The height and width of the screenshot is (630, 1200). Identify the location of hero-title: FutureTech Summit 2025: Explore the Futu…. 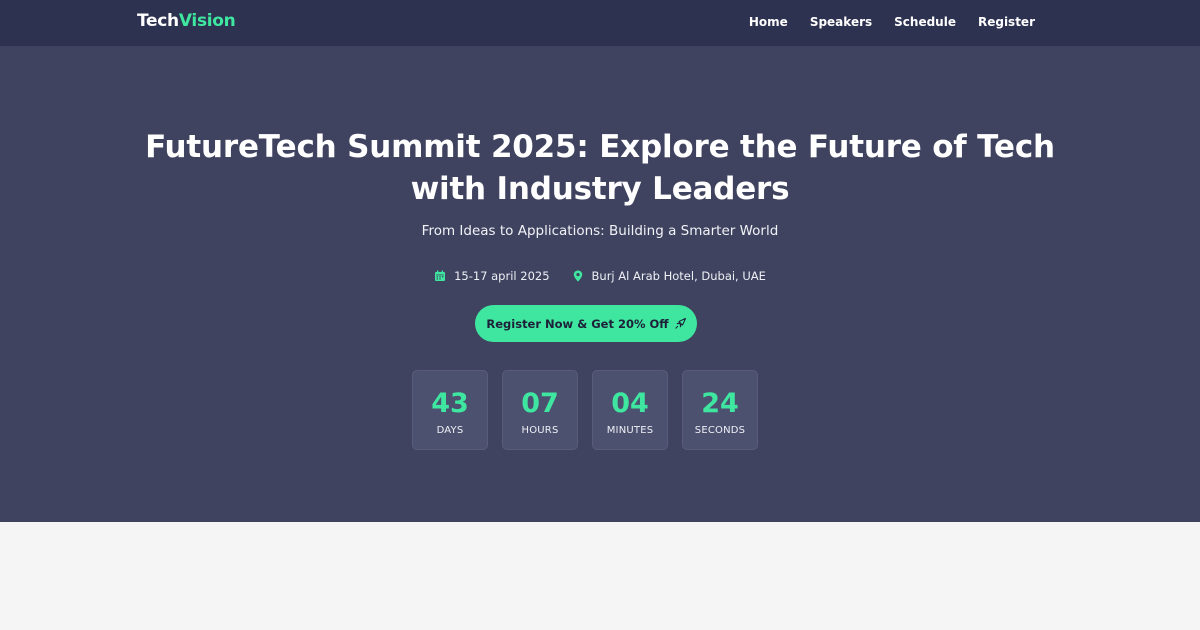
(600, 168).